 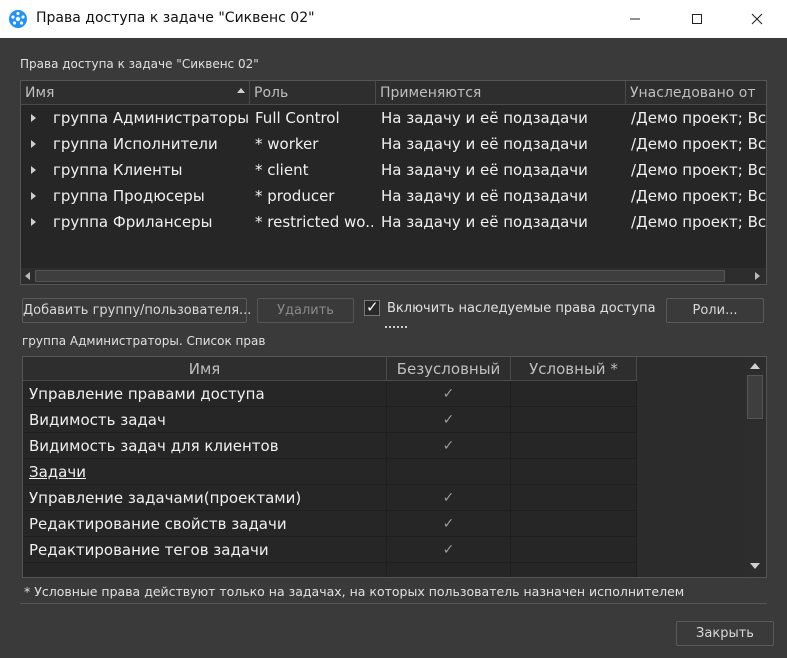 What do you see at coordinates (393, 603) in the screenshot?
I see `divider` at bounding box center [393, 603].